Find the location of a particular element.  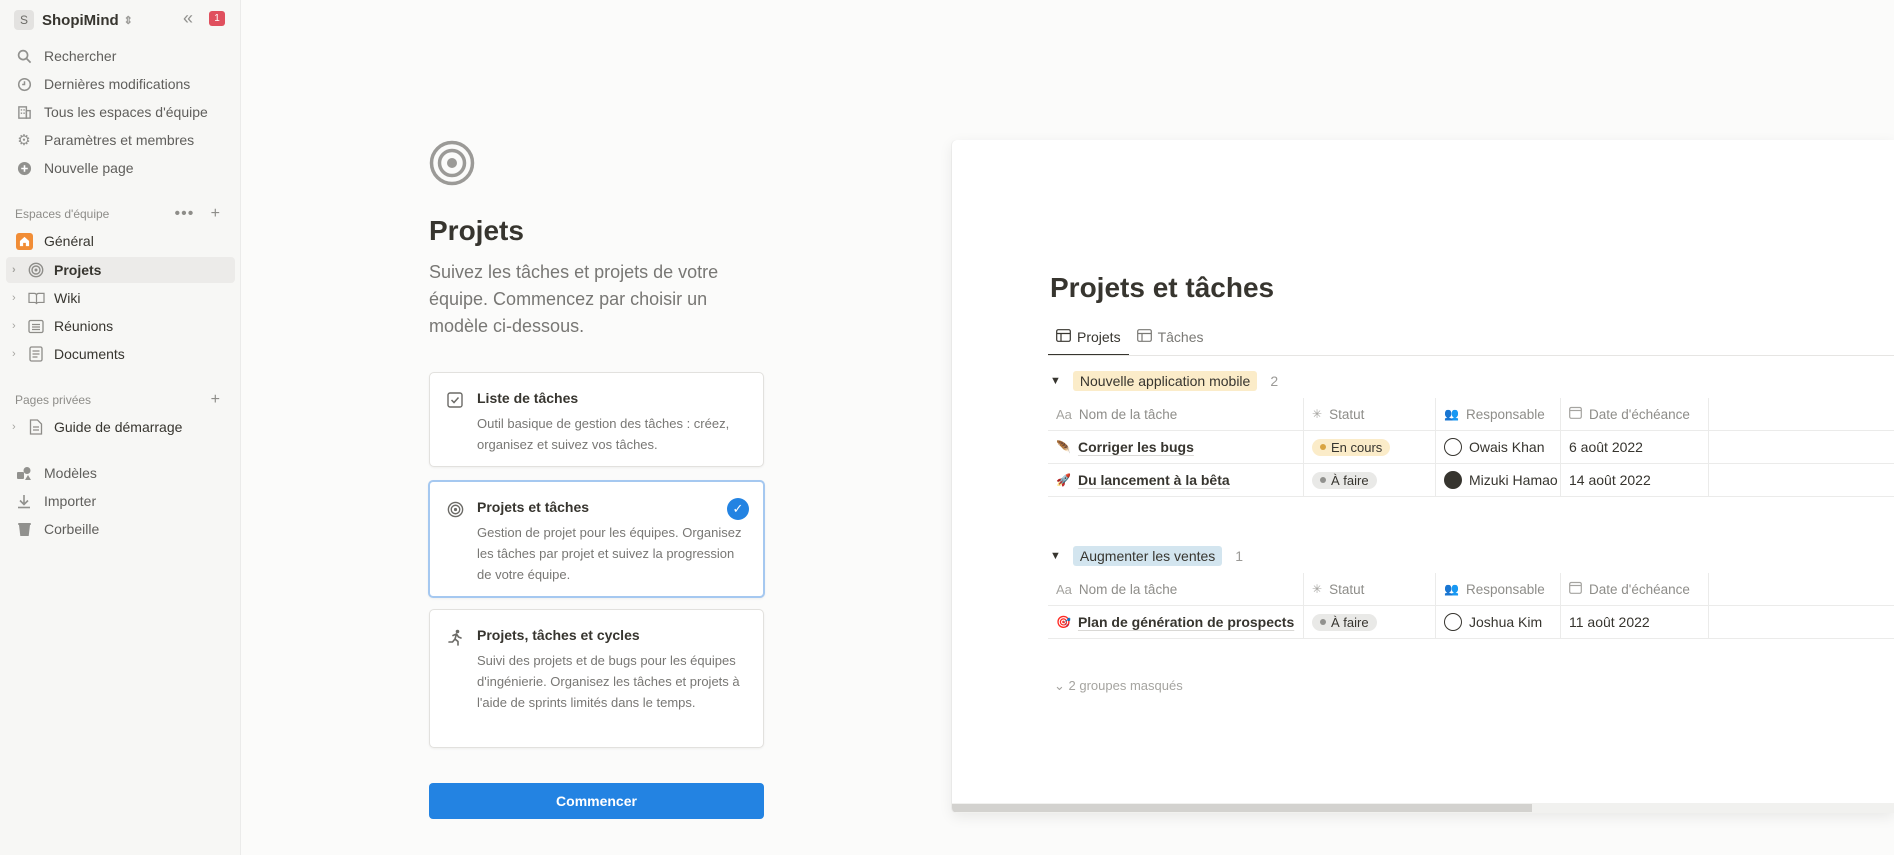

gear-icon: ⚙ is located at coordinates (24, 140).